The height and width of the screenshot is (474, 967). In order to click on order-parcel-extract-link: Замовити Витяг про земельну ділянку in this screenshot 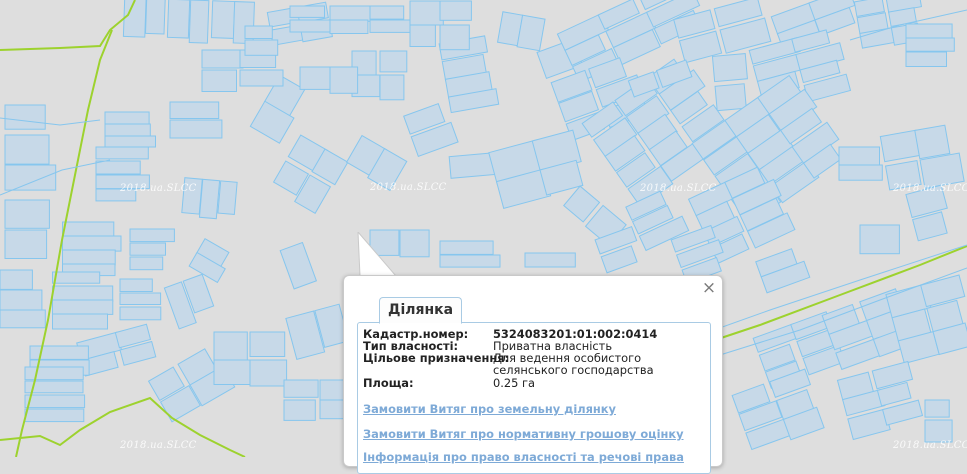, I will do `click(489, 409)`.